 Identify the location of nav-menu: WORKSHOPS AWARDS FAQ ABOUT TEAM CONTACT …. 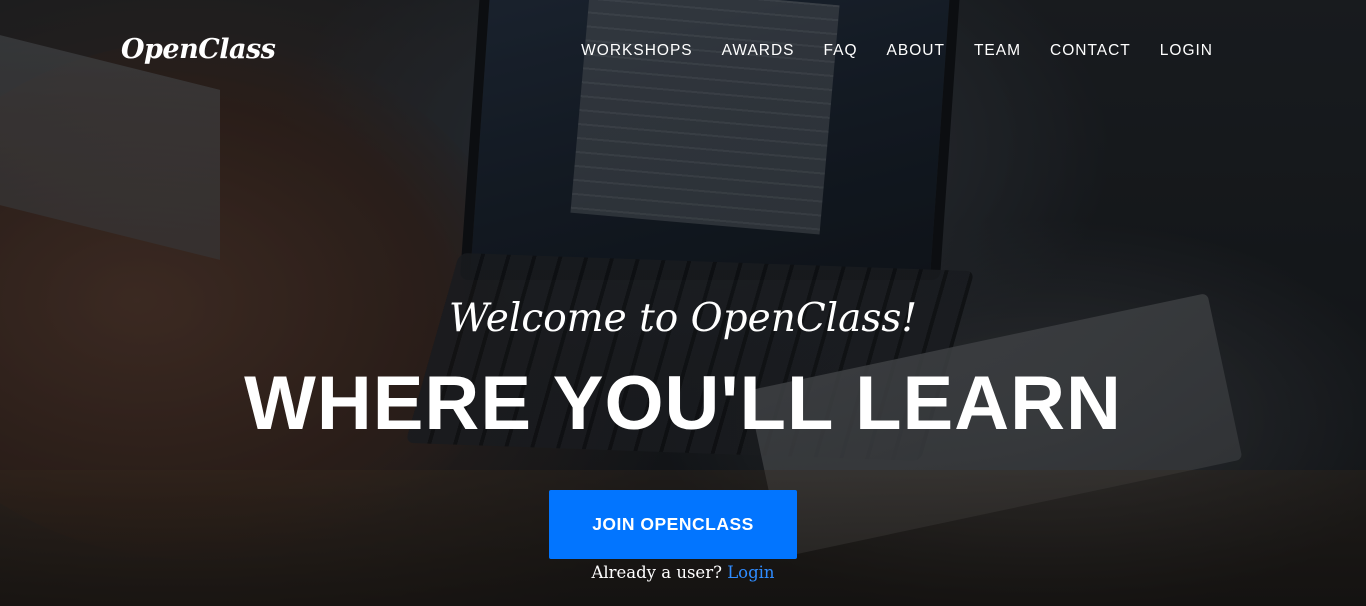
(882, 51).